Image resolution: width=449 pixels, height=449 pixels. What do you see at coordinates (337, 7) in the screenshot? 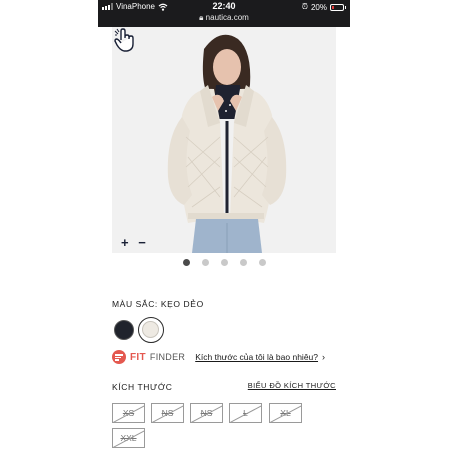
I see `battery-icon` at bounding box center [337, 7].